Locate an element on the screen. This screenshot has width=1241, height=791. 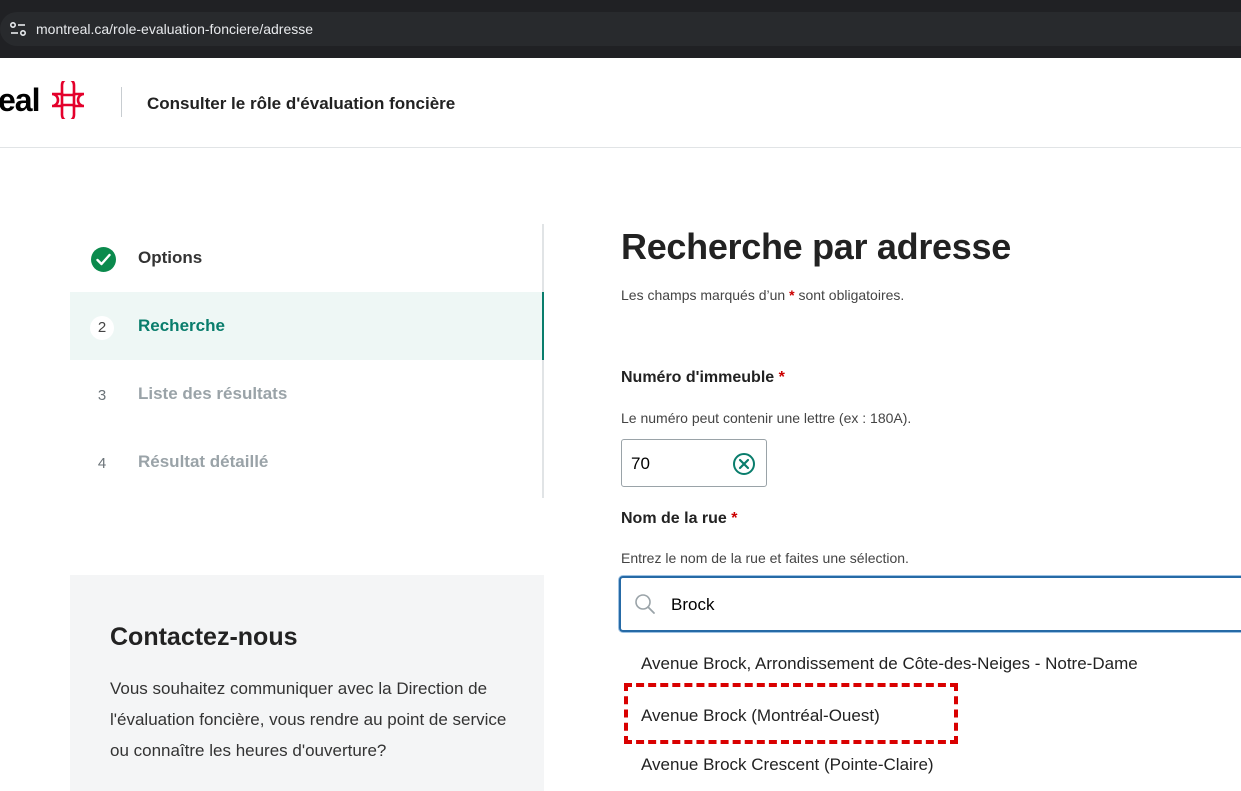
step-label: Liste des résultats is located at coordinates (213, 393).